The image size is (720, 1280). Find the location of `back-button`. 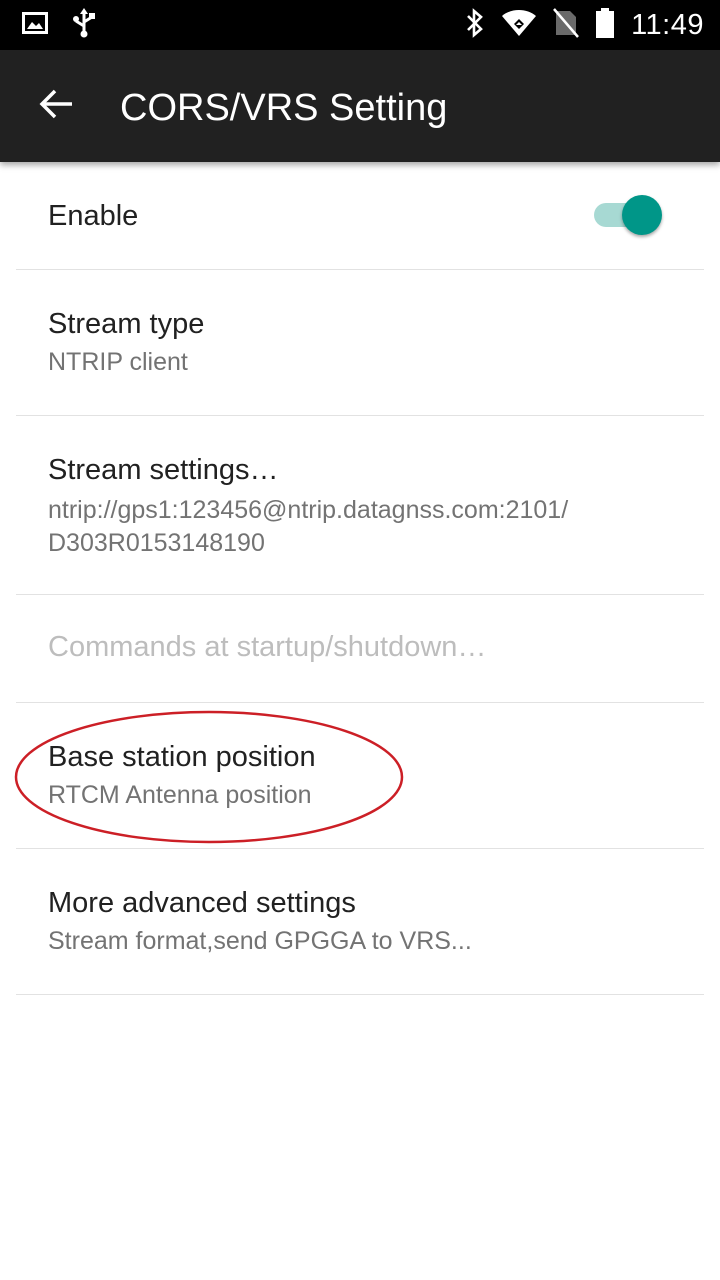

back-button is located at coordinates (56, 106).